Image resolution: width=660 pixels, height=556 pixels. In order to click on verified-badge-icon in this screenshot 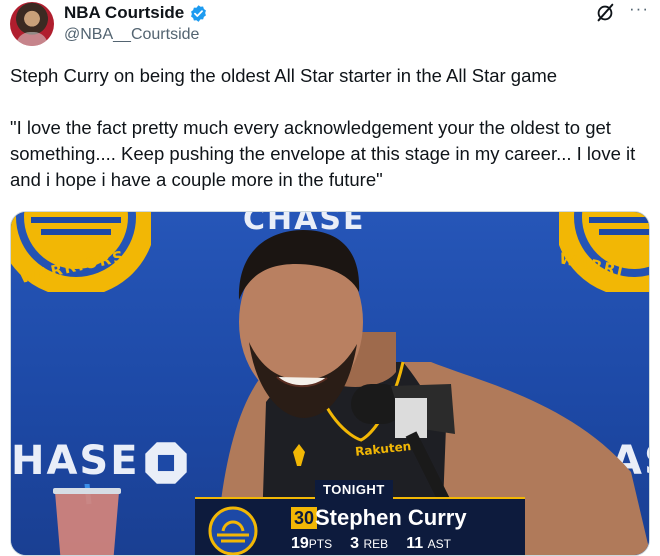, I will do `click(198, 13)`.